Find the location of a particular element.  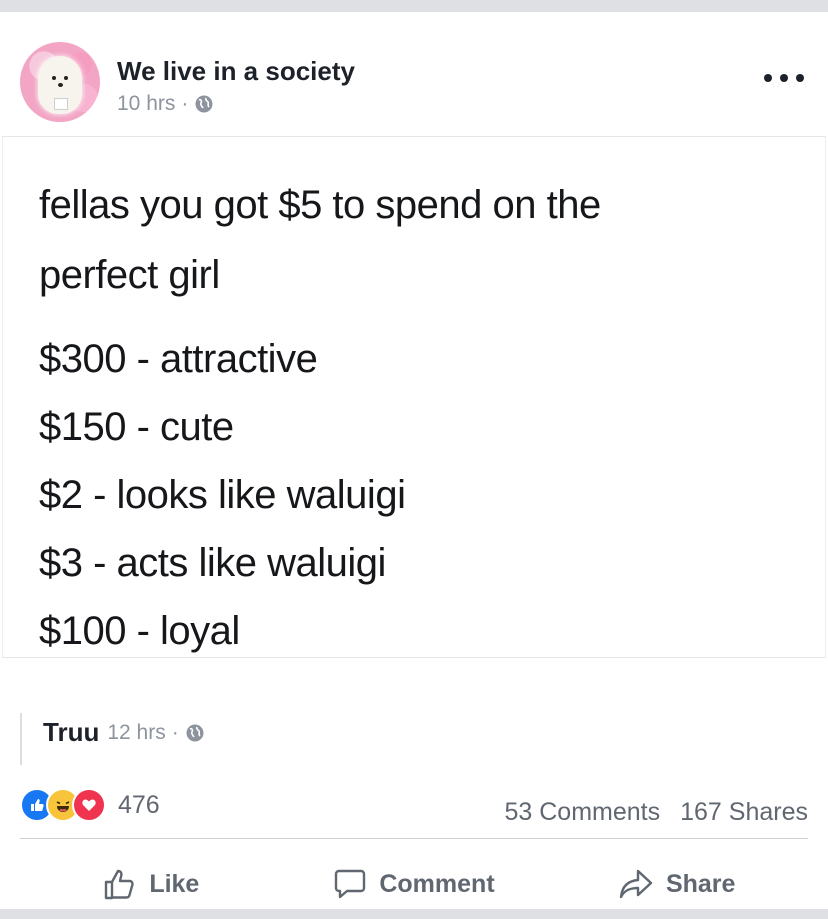

post-author-name: We live in a society is located at coordinates (236, 71).